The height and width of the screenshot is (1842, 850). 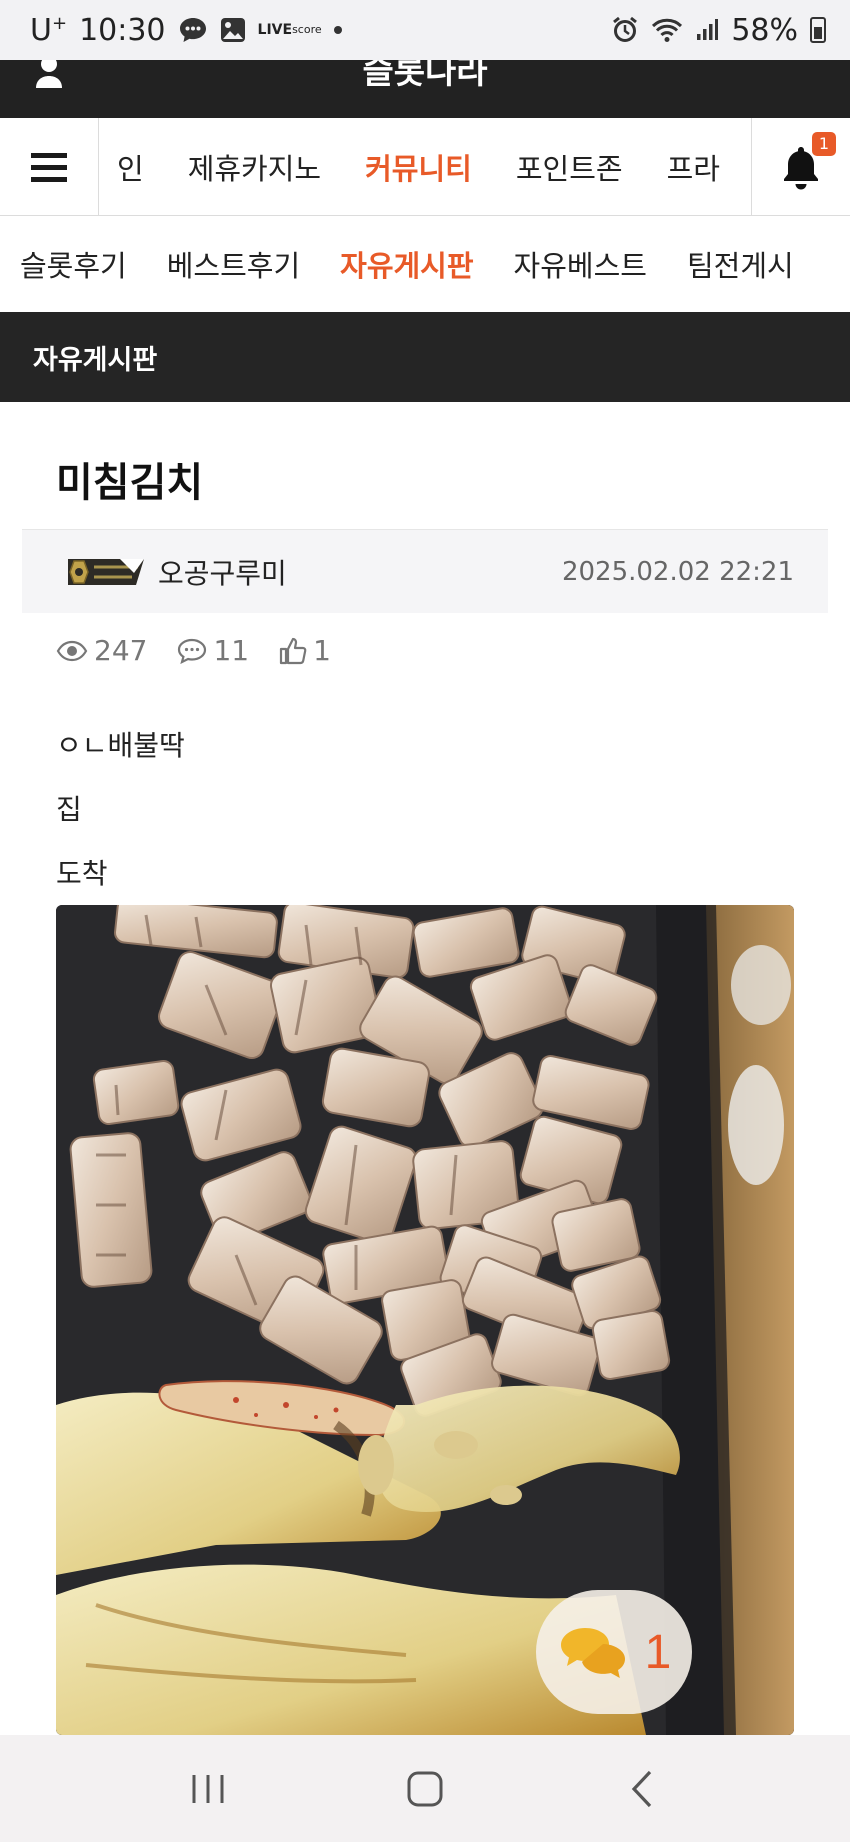 I want to click on post-title: 미침김치, so click(x=130, y=483).